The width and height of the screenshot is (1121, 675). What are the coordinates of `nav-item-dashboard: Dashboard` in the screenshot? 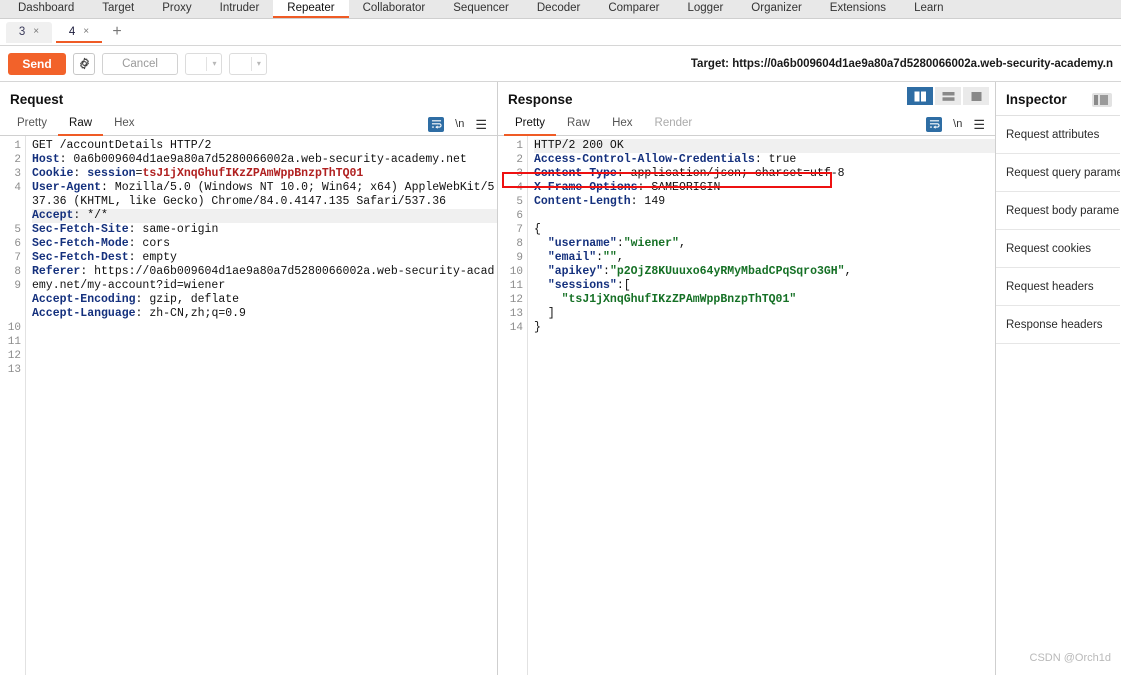 It's located at (46, 9).